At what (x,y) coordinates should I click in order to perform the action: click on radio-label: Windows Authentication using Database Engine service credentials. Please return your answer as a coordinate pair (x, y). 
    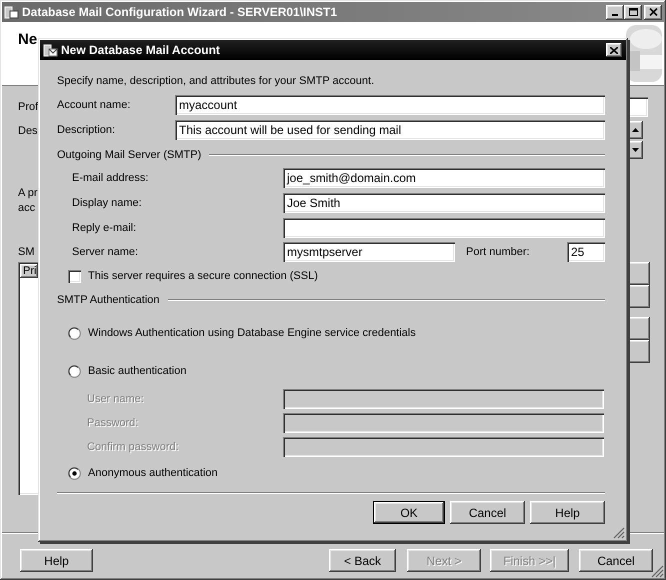
    Looking at the image, I should click on (252, 333).